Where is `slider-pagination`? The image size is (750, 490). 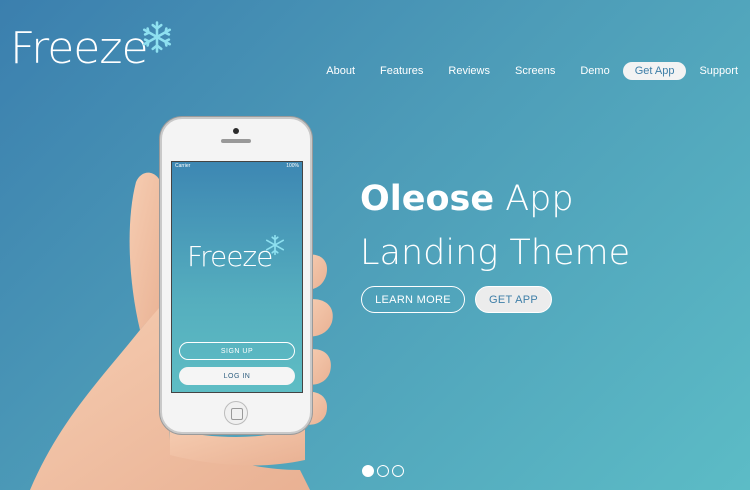
slider-pagination is located at coordinates (383, 471).